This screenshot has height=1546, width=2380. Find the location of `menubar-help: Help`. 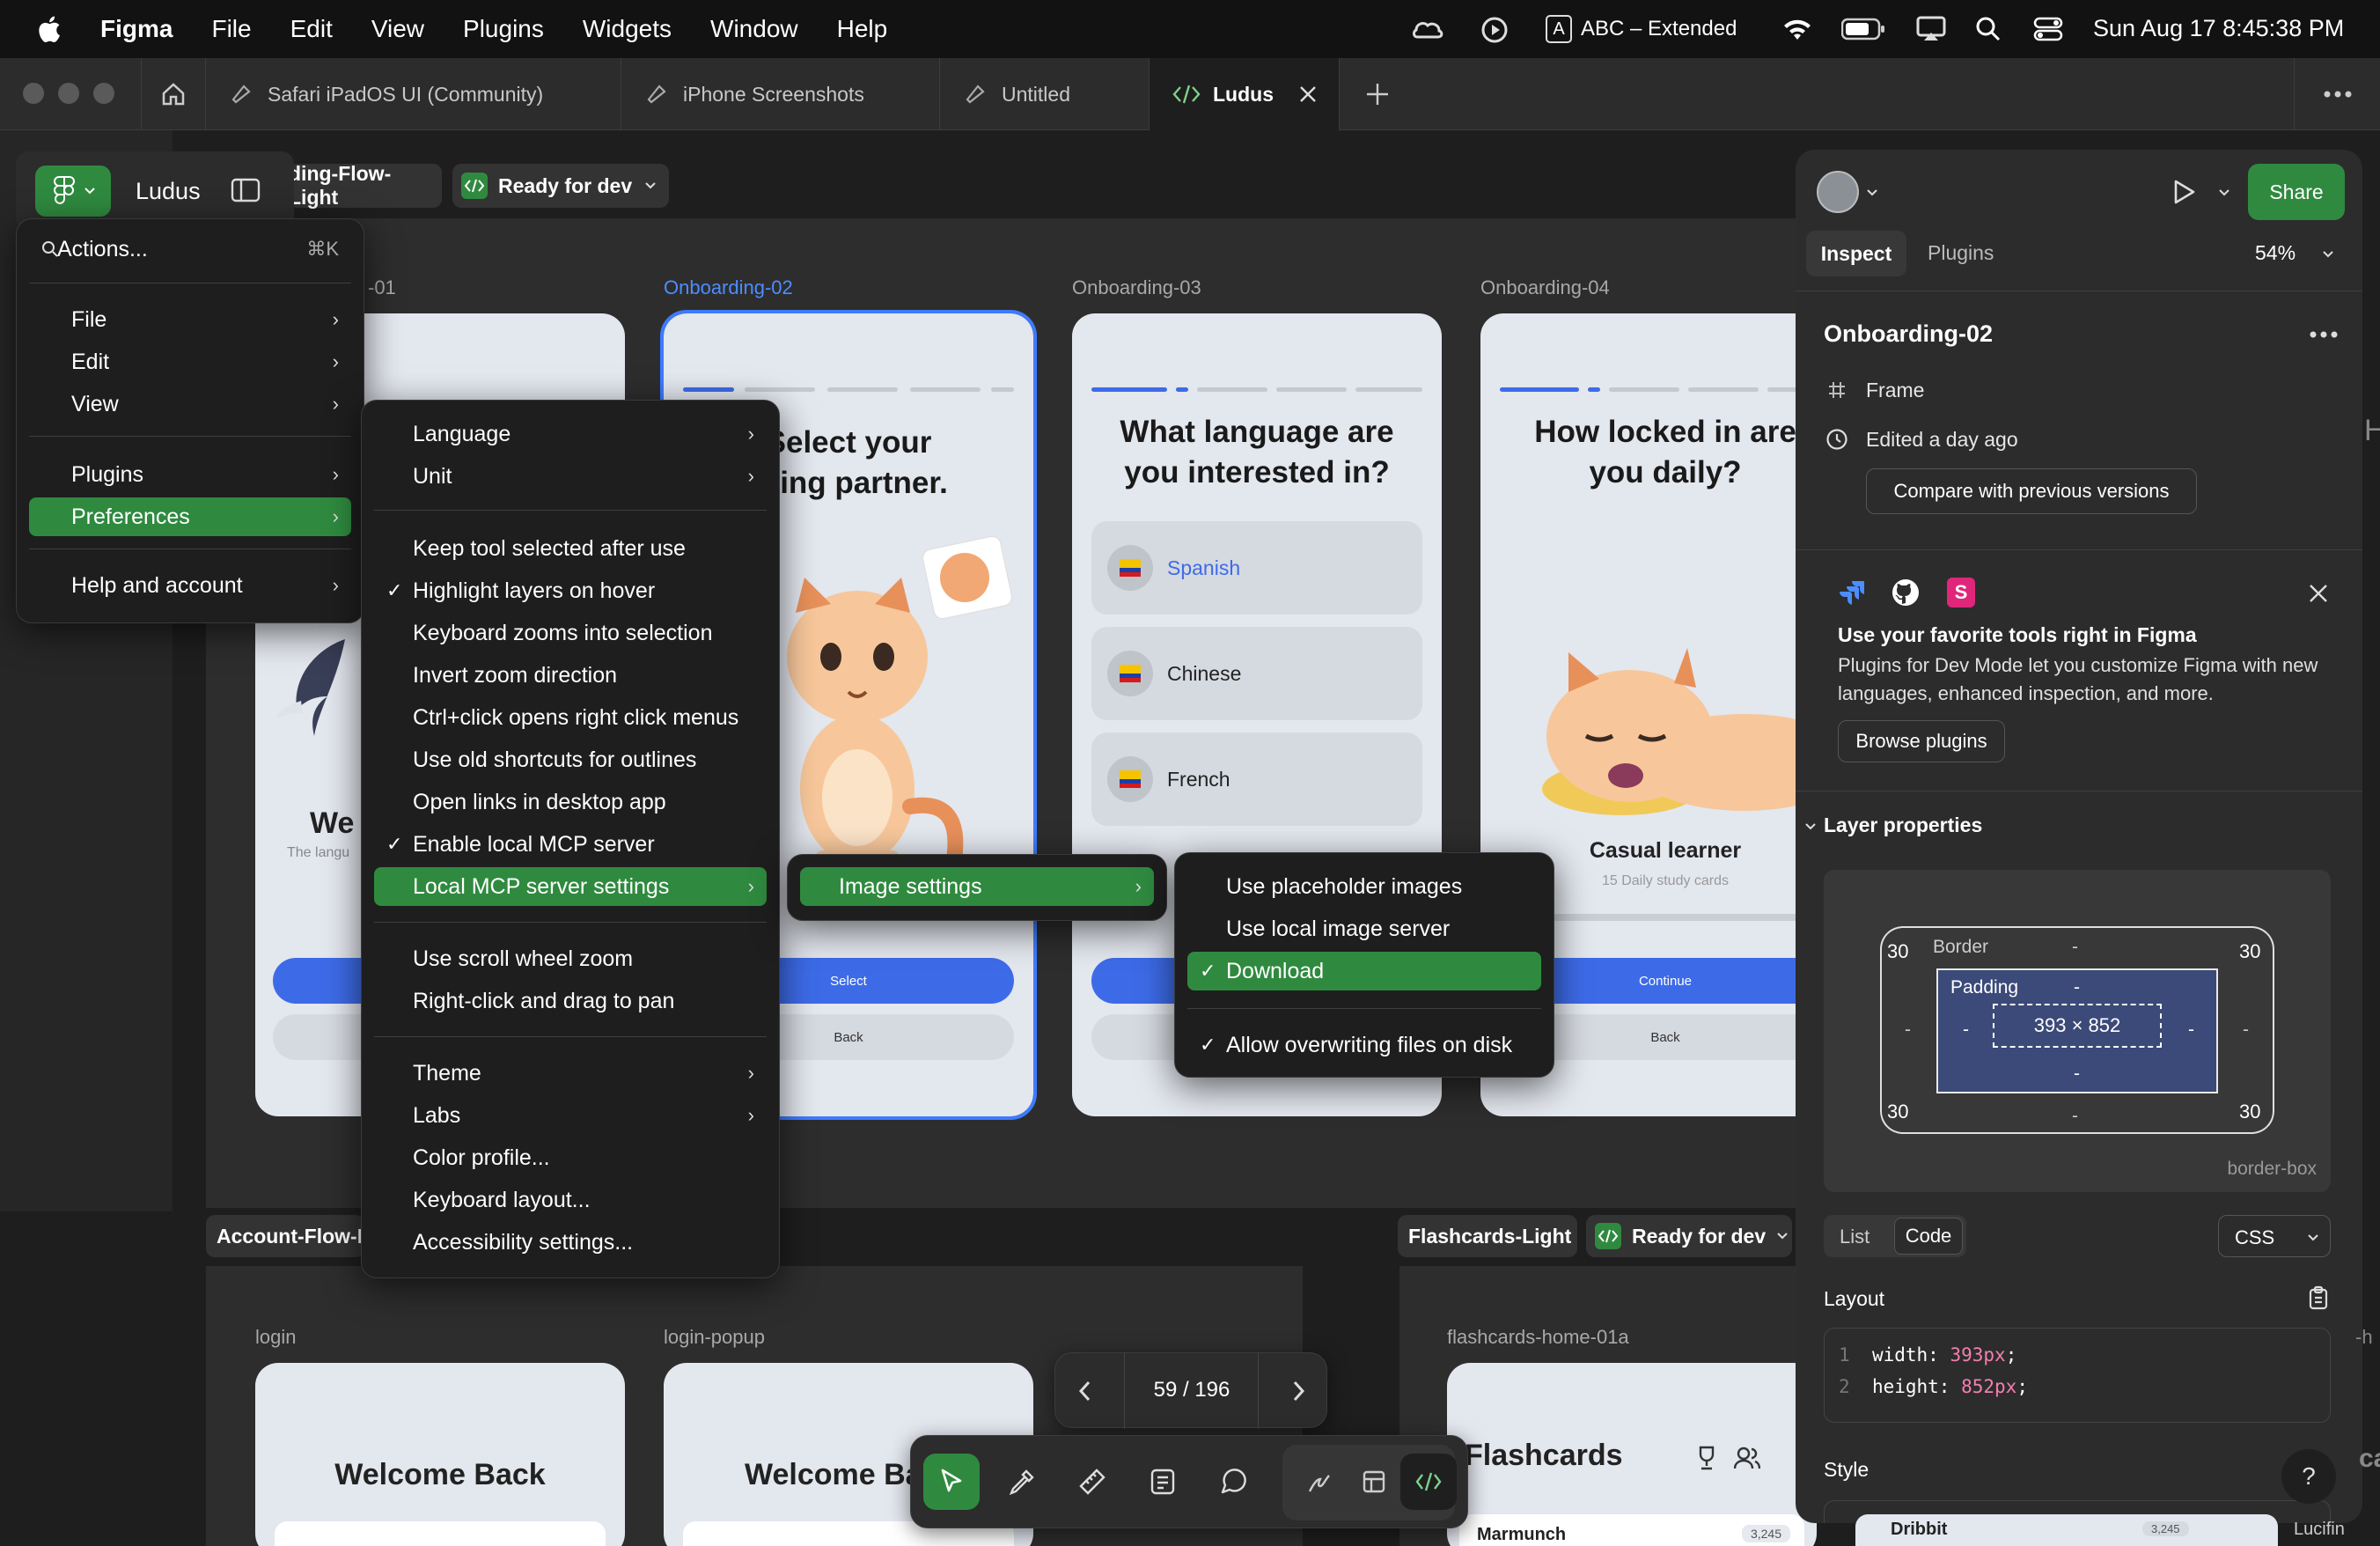

menubar-help: Help is located at coordinates (862, 29).